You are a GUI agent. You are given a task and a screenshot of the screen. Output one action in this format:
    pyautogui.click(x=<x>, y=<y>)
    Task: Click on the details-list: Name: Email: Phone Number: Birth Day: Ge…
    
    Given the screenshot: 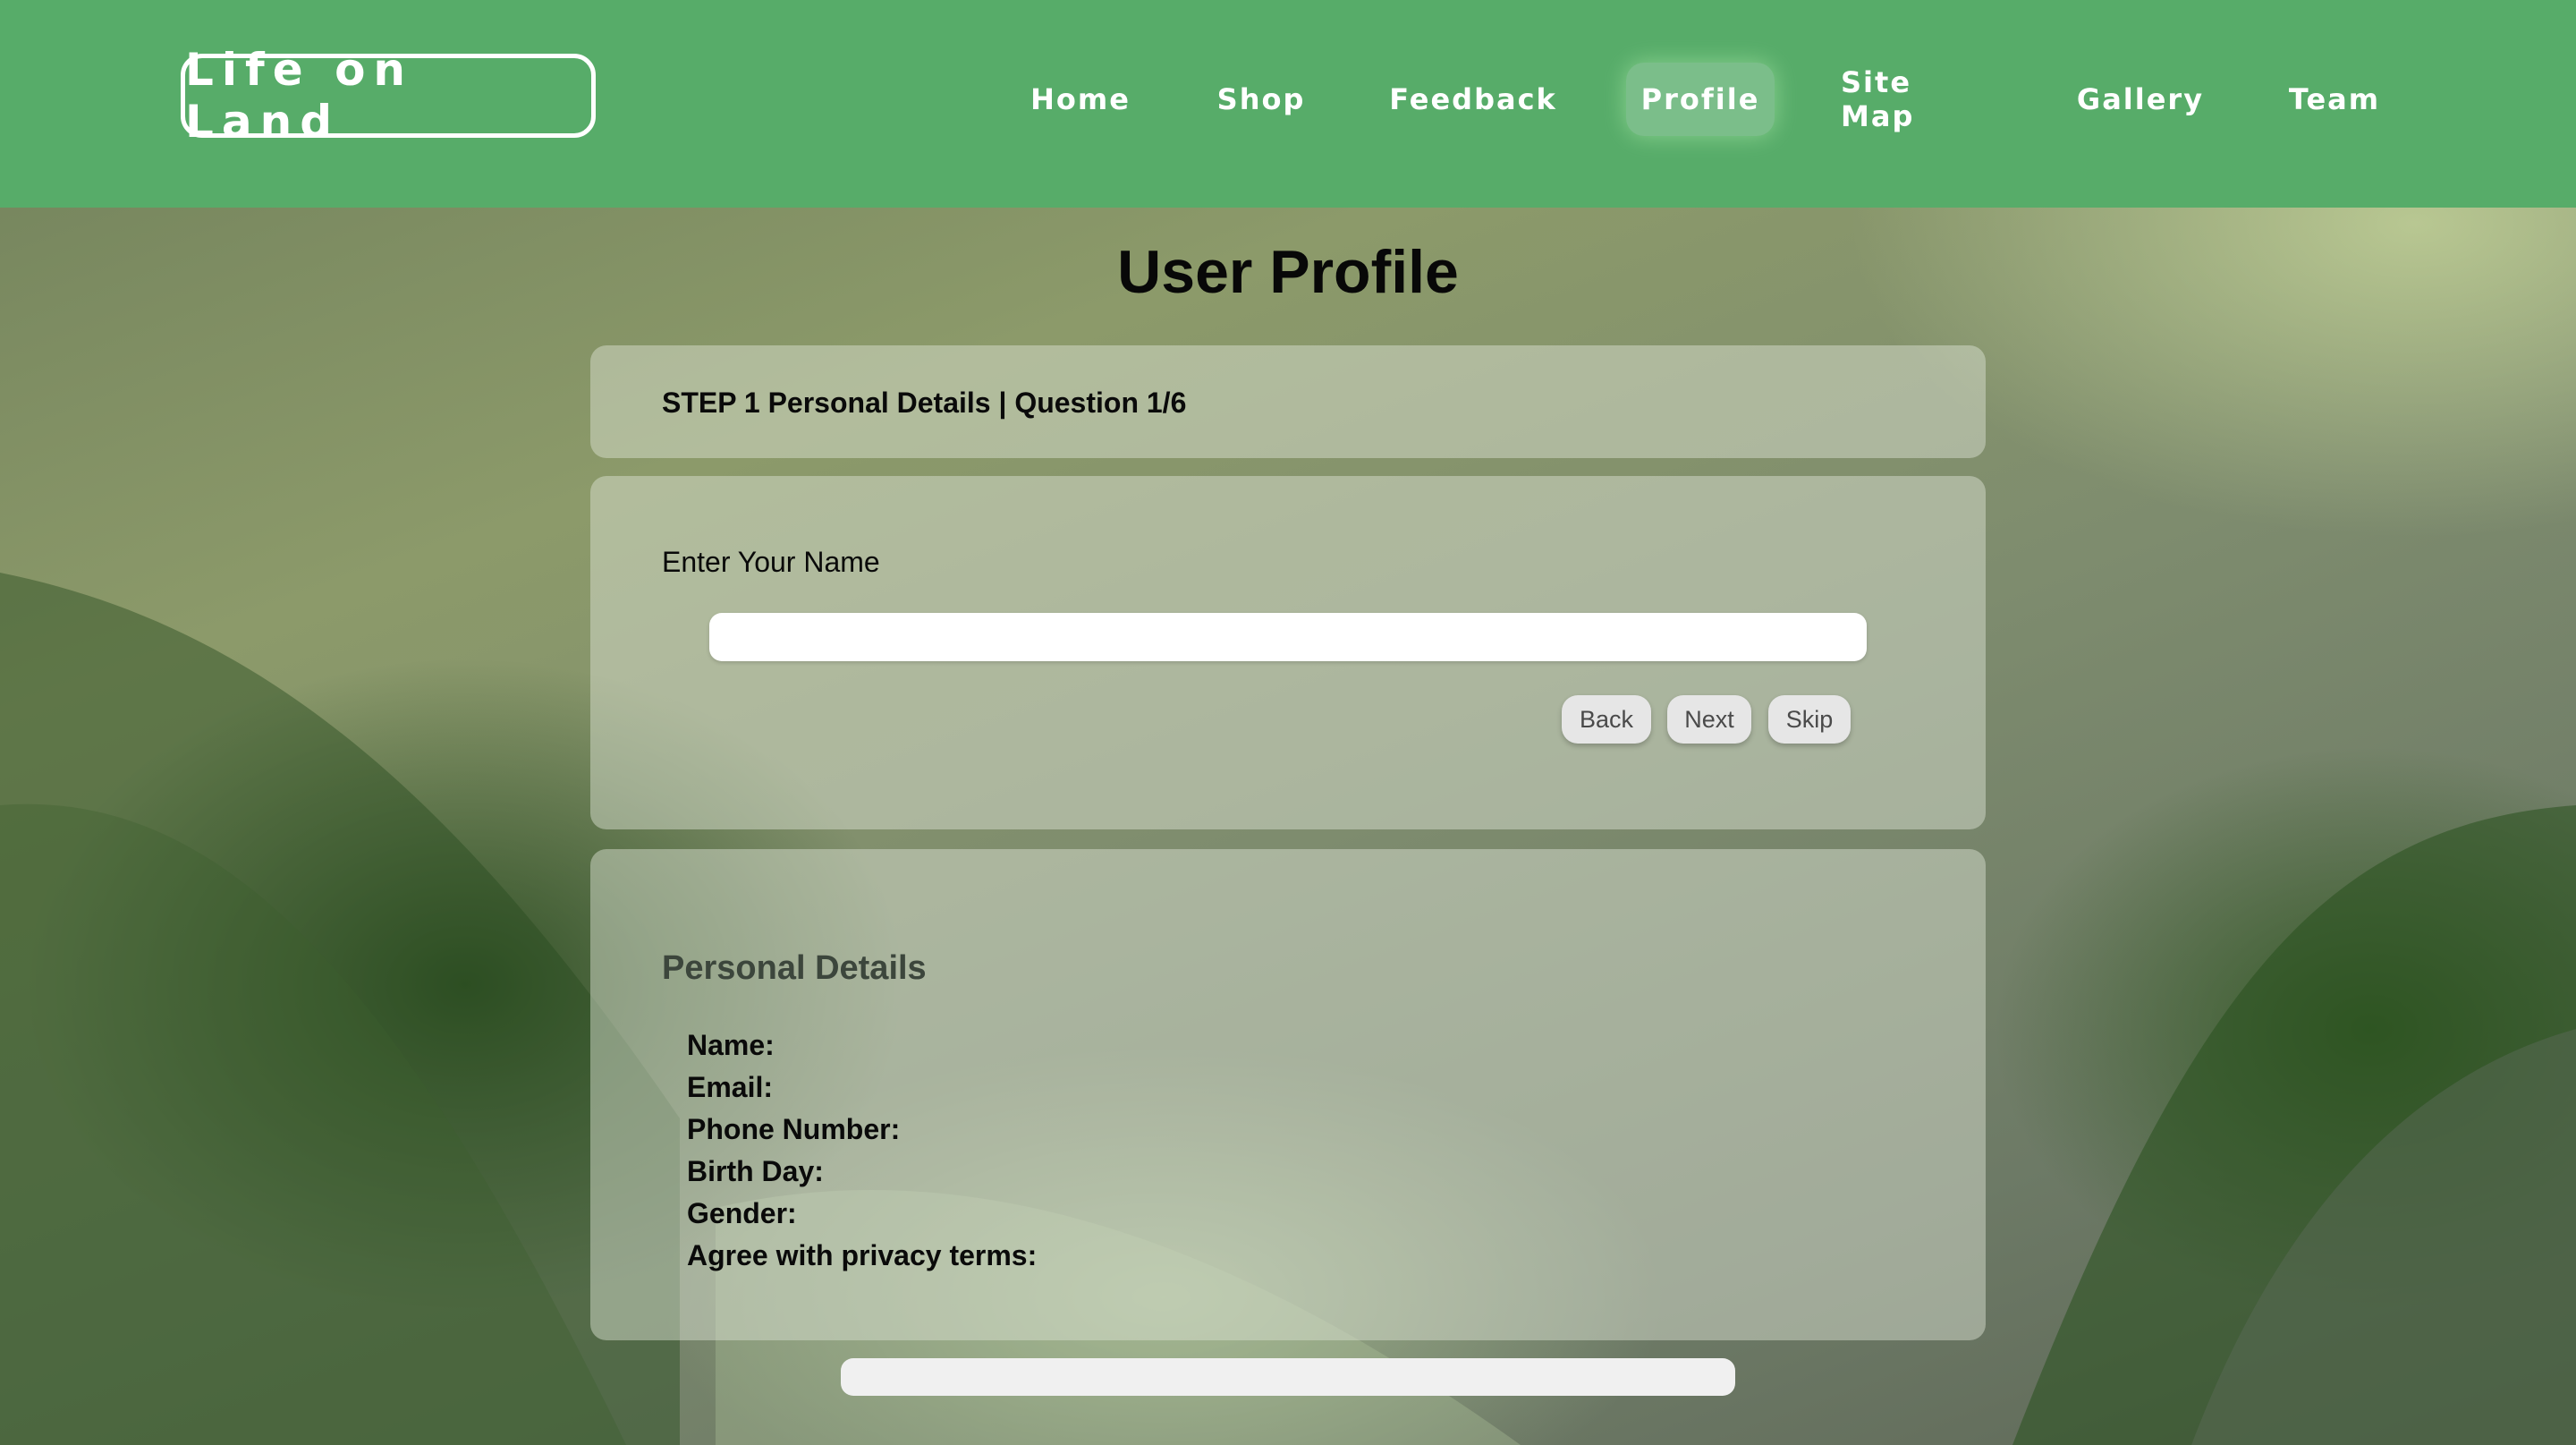 What is the action you would take?
    pyautogui.click(x=862, y=1151)
    